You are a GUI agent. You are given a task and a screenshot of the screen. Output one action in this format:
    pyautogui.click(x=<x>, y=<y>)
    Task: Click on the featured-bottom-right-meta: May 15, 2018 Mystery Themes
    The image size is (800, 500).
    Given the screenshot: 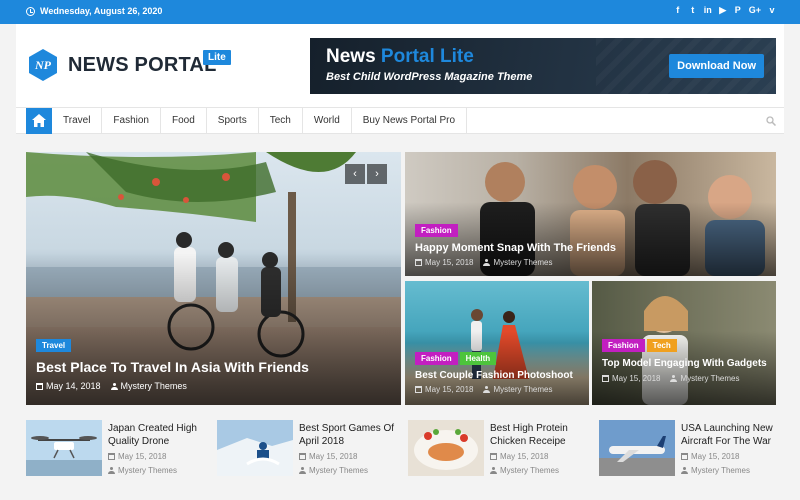 What is the action you would take?
    pyautogui.click(x=685, y=378)
    